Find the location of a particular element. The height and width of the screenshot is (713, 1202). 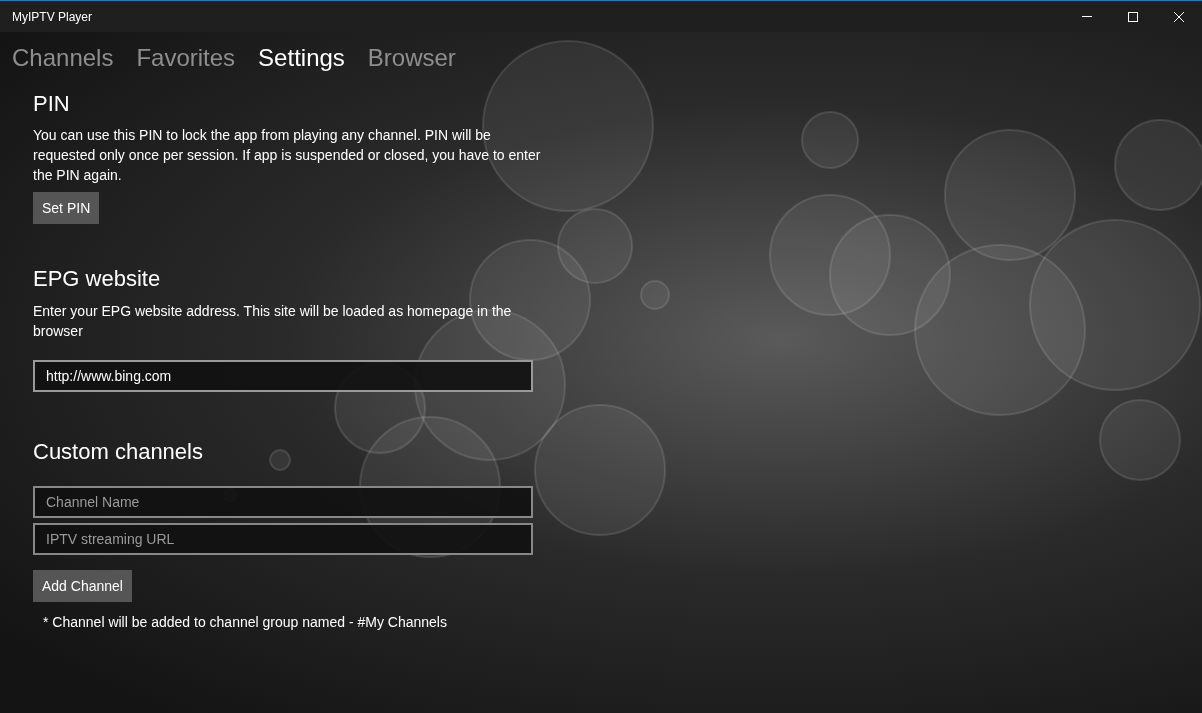

section-heading: Custom channels is located at coordinates (118, 452).